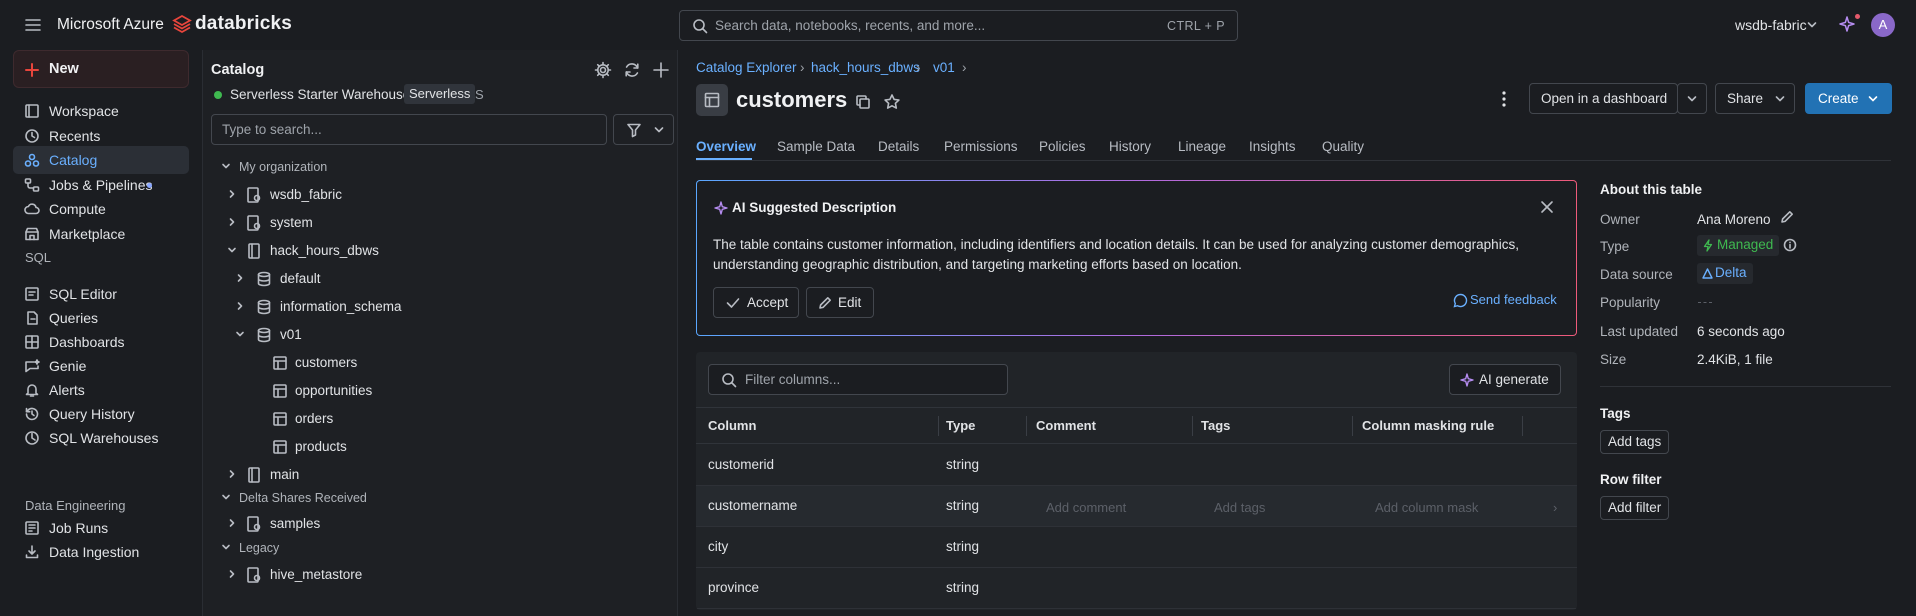 Image resolution: width=1916 pixels, height=616 pixels. What do you see at coordinates (840, 302) in the screenshot?
I see `edit-button: Edit` at bounding box center [840, 302].